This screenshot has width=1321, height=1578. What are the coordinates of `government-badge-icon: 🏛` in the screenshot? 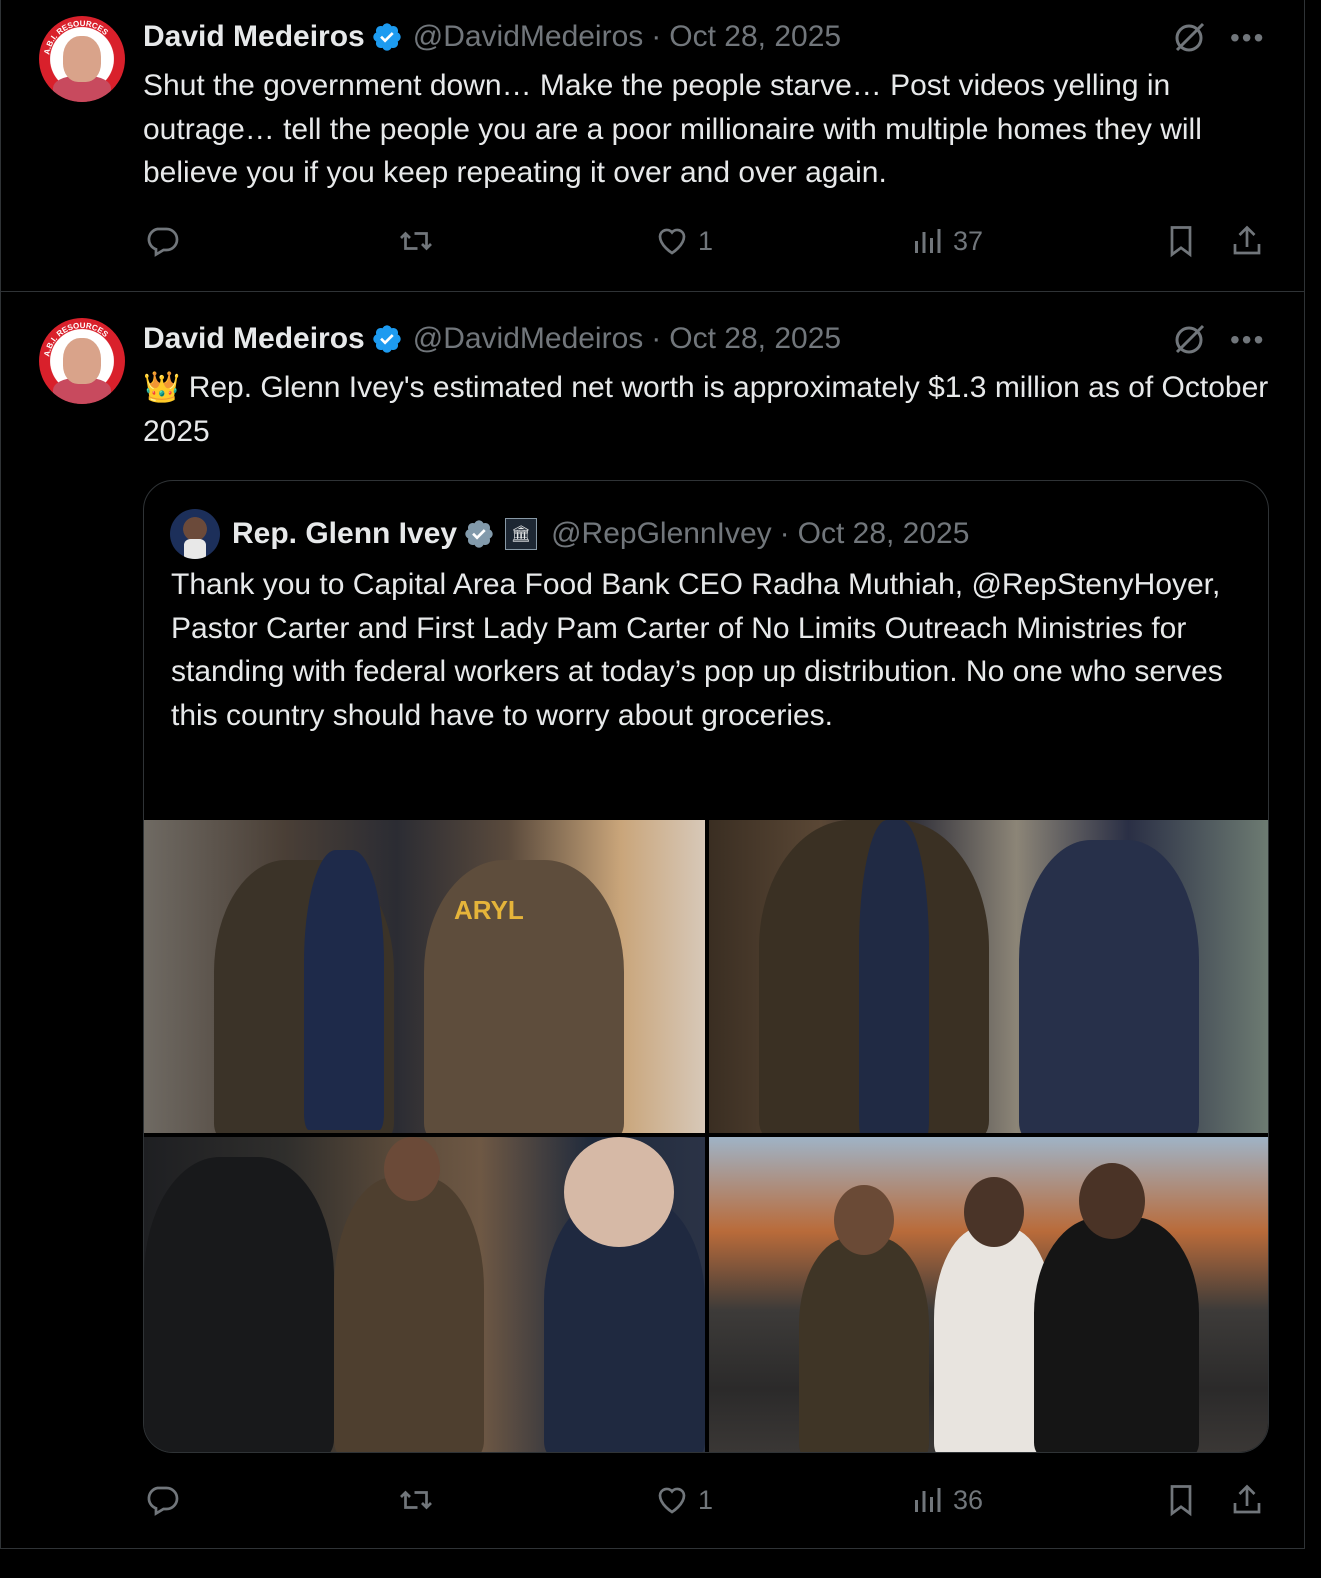 It's located at (521, 534).